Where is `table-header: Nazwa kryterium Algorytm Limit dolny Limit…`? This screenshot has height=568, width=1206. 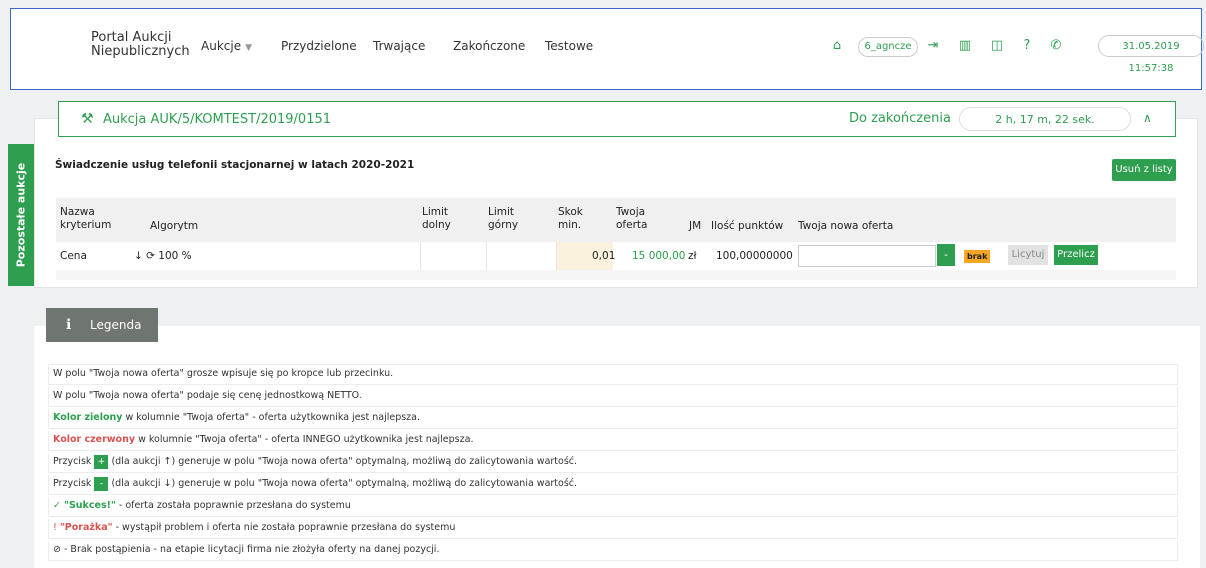
table-header: Nazwa kryterium Algorytm Limit dolny Limit… is located at coordinates (616, 220).